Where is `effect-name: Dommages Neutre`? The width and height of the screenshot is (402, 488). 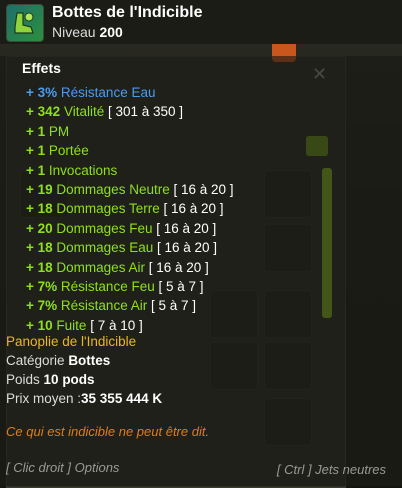
effect-name: Dommages Neutre is located at coordinates (113, 189).